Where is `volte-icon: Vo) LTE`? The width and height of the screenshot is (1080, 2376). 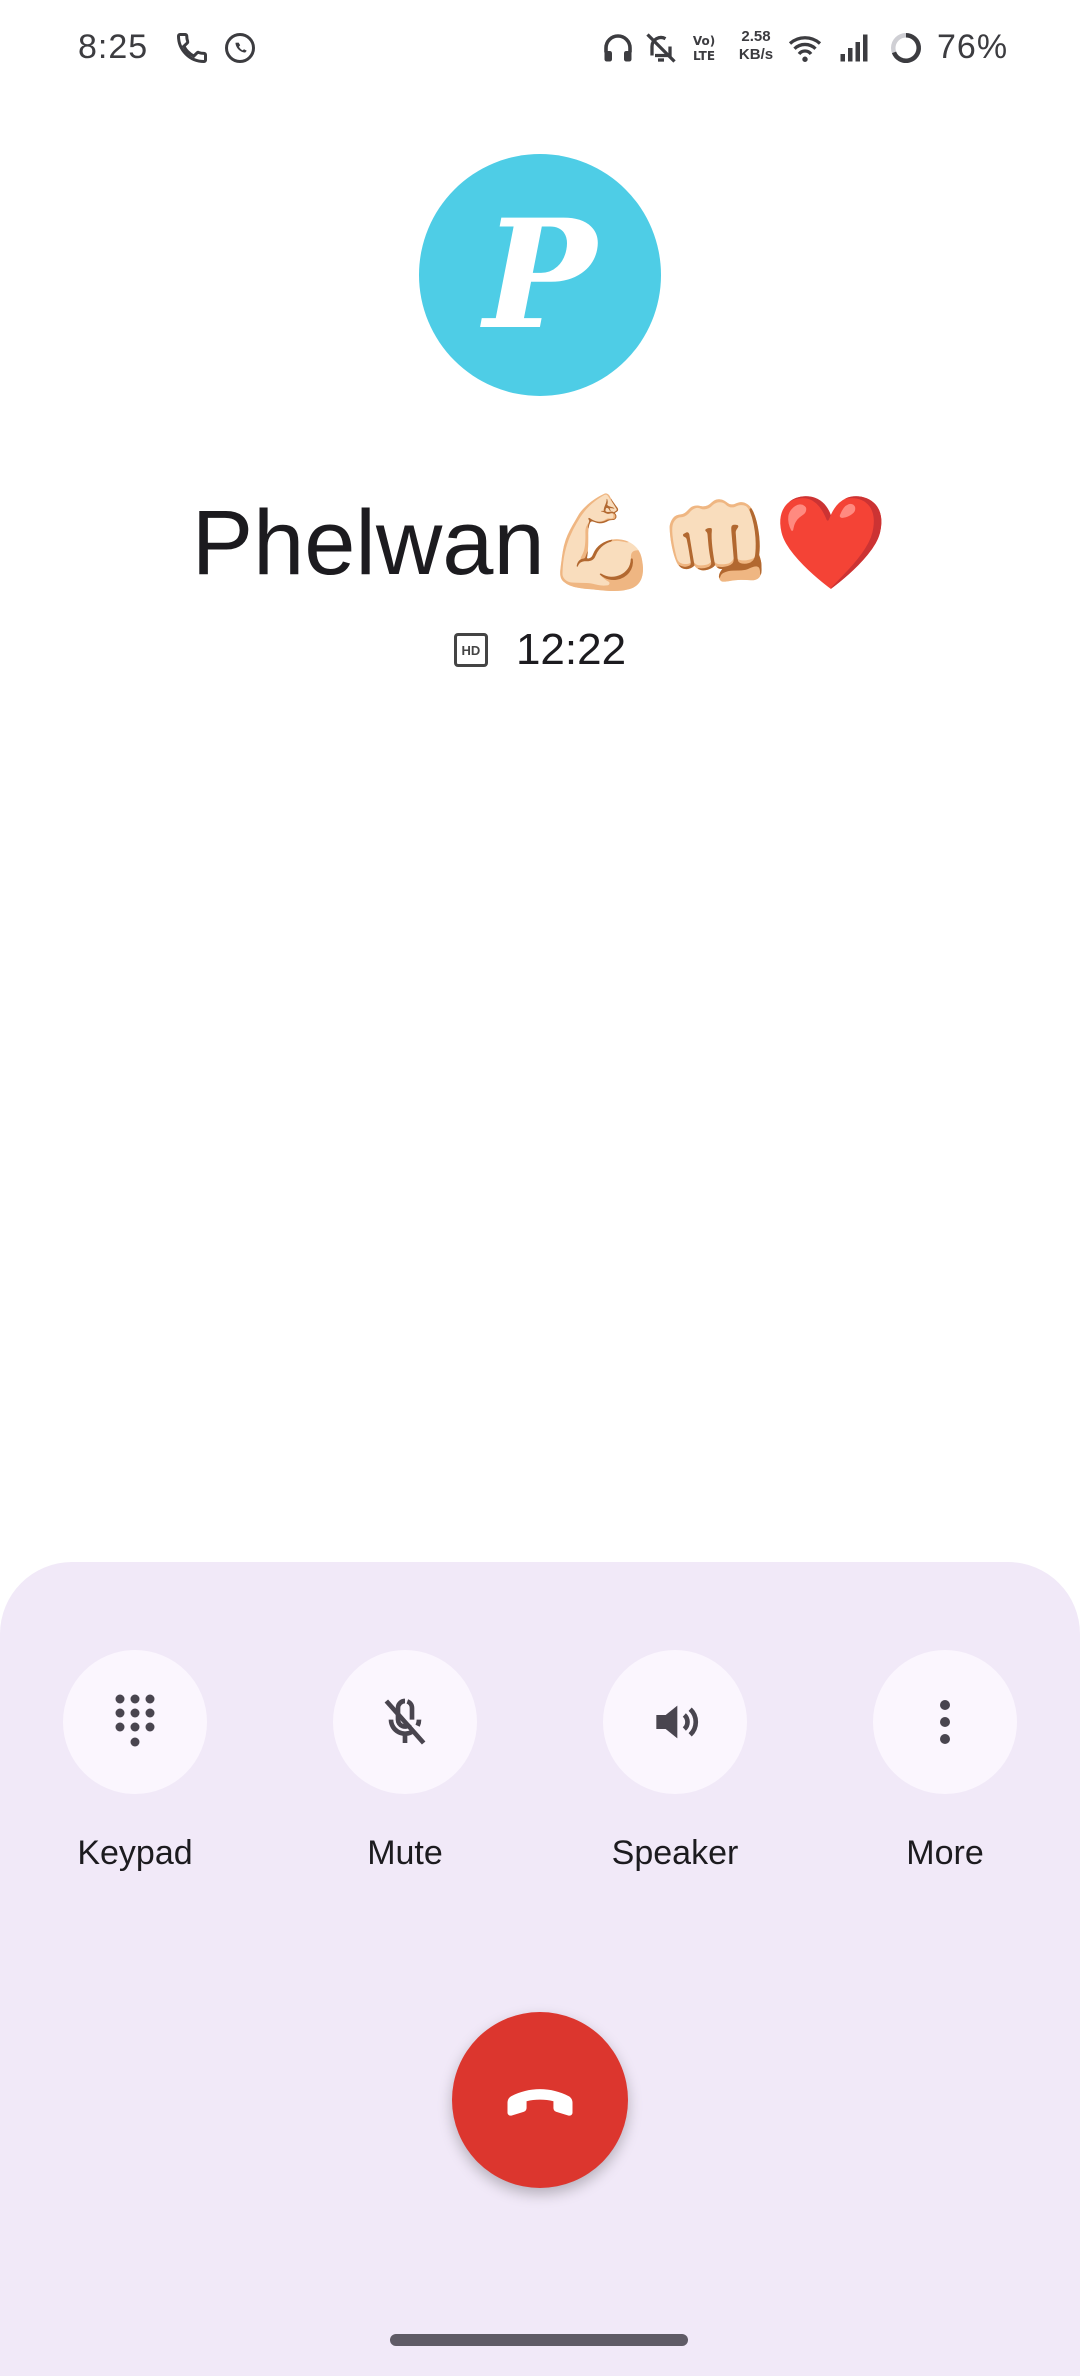 volte-icon: Vo) LTE is located at coordinates (704, 48).